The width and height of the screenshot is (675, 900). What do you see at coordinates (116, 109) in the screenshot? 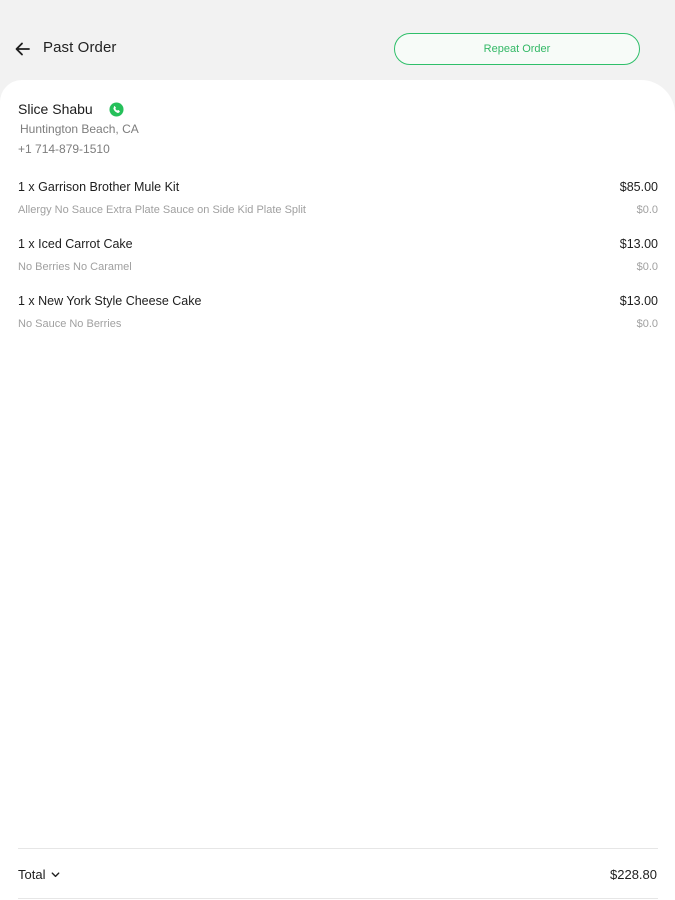
I see `phone-icon` at bounding box center [116, 109].